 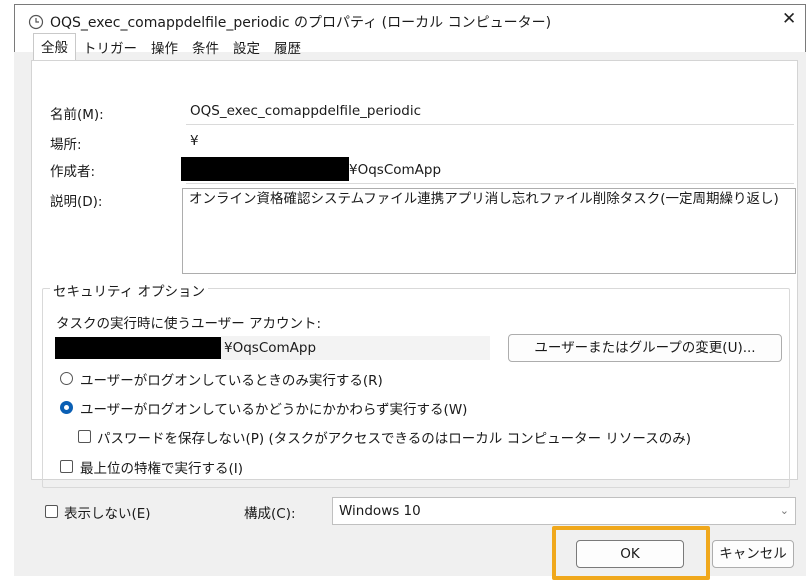 What do you see at coordinates (66, 378) in the screenshot?
I see `radio-run-when-logged-on` at bounding box center [66, 378].